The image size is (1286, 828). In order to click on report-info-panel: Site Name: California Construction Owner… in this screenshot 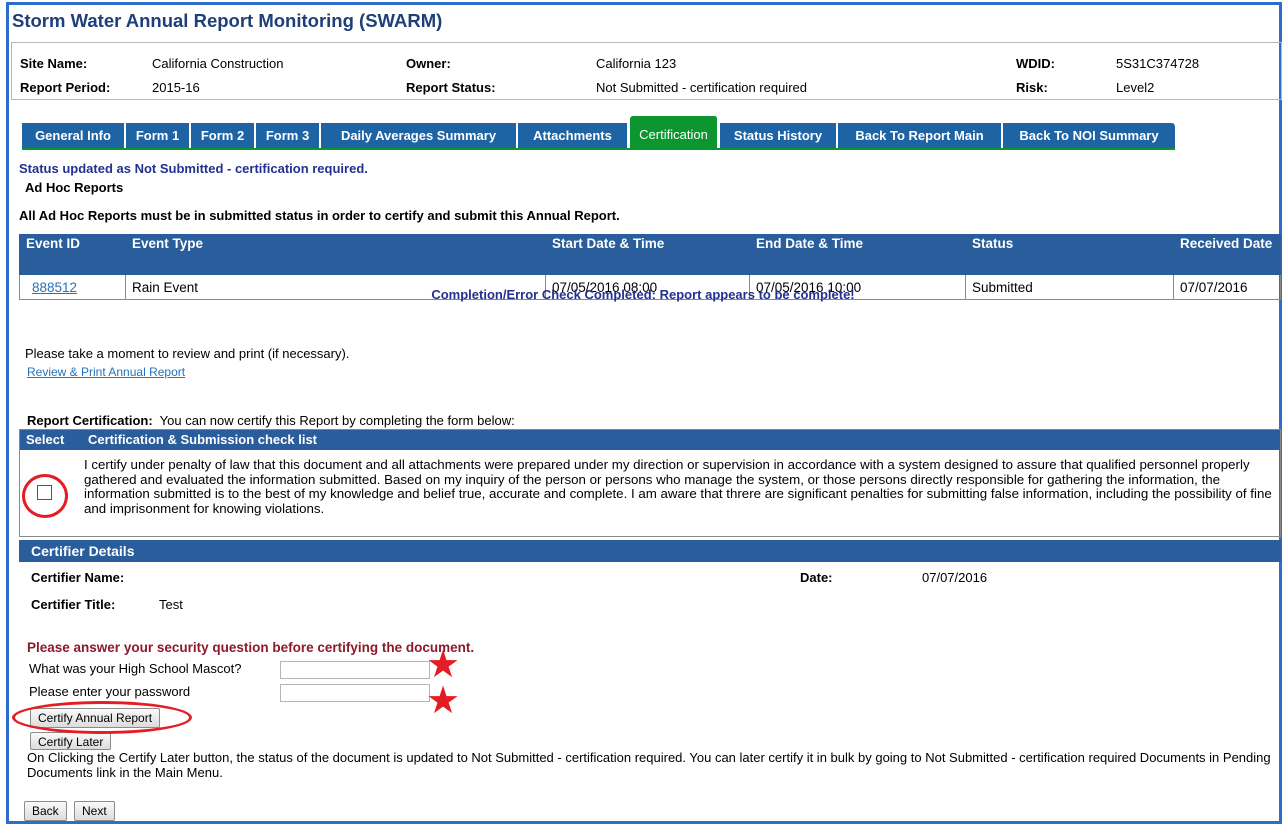, I will do `click(646, 71)`.